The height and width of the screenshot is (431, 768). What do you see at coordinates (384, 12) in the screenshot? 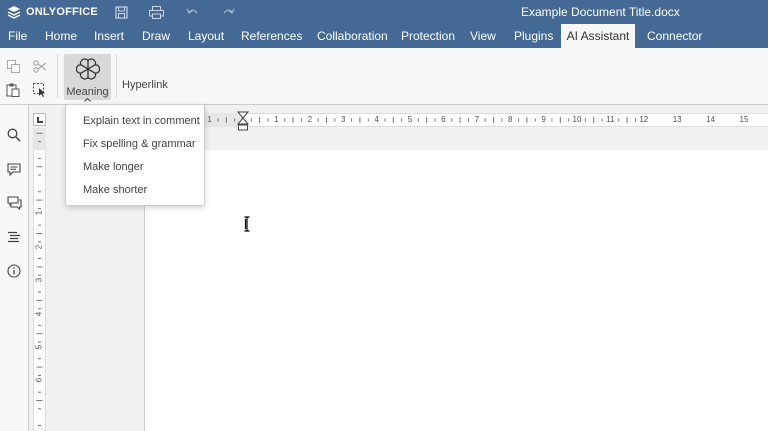
I see `title-bar: ONLYOFFICE Example Document Title.docx` at bounding box center [384, 12].